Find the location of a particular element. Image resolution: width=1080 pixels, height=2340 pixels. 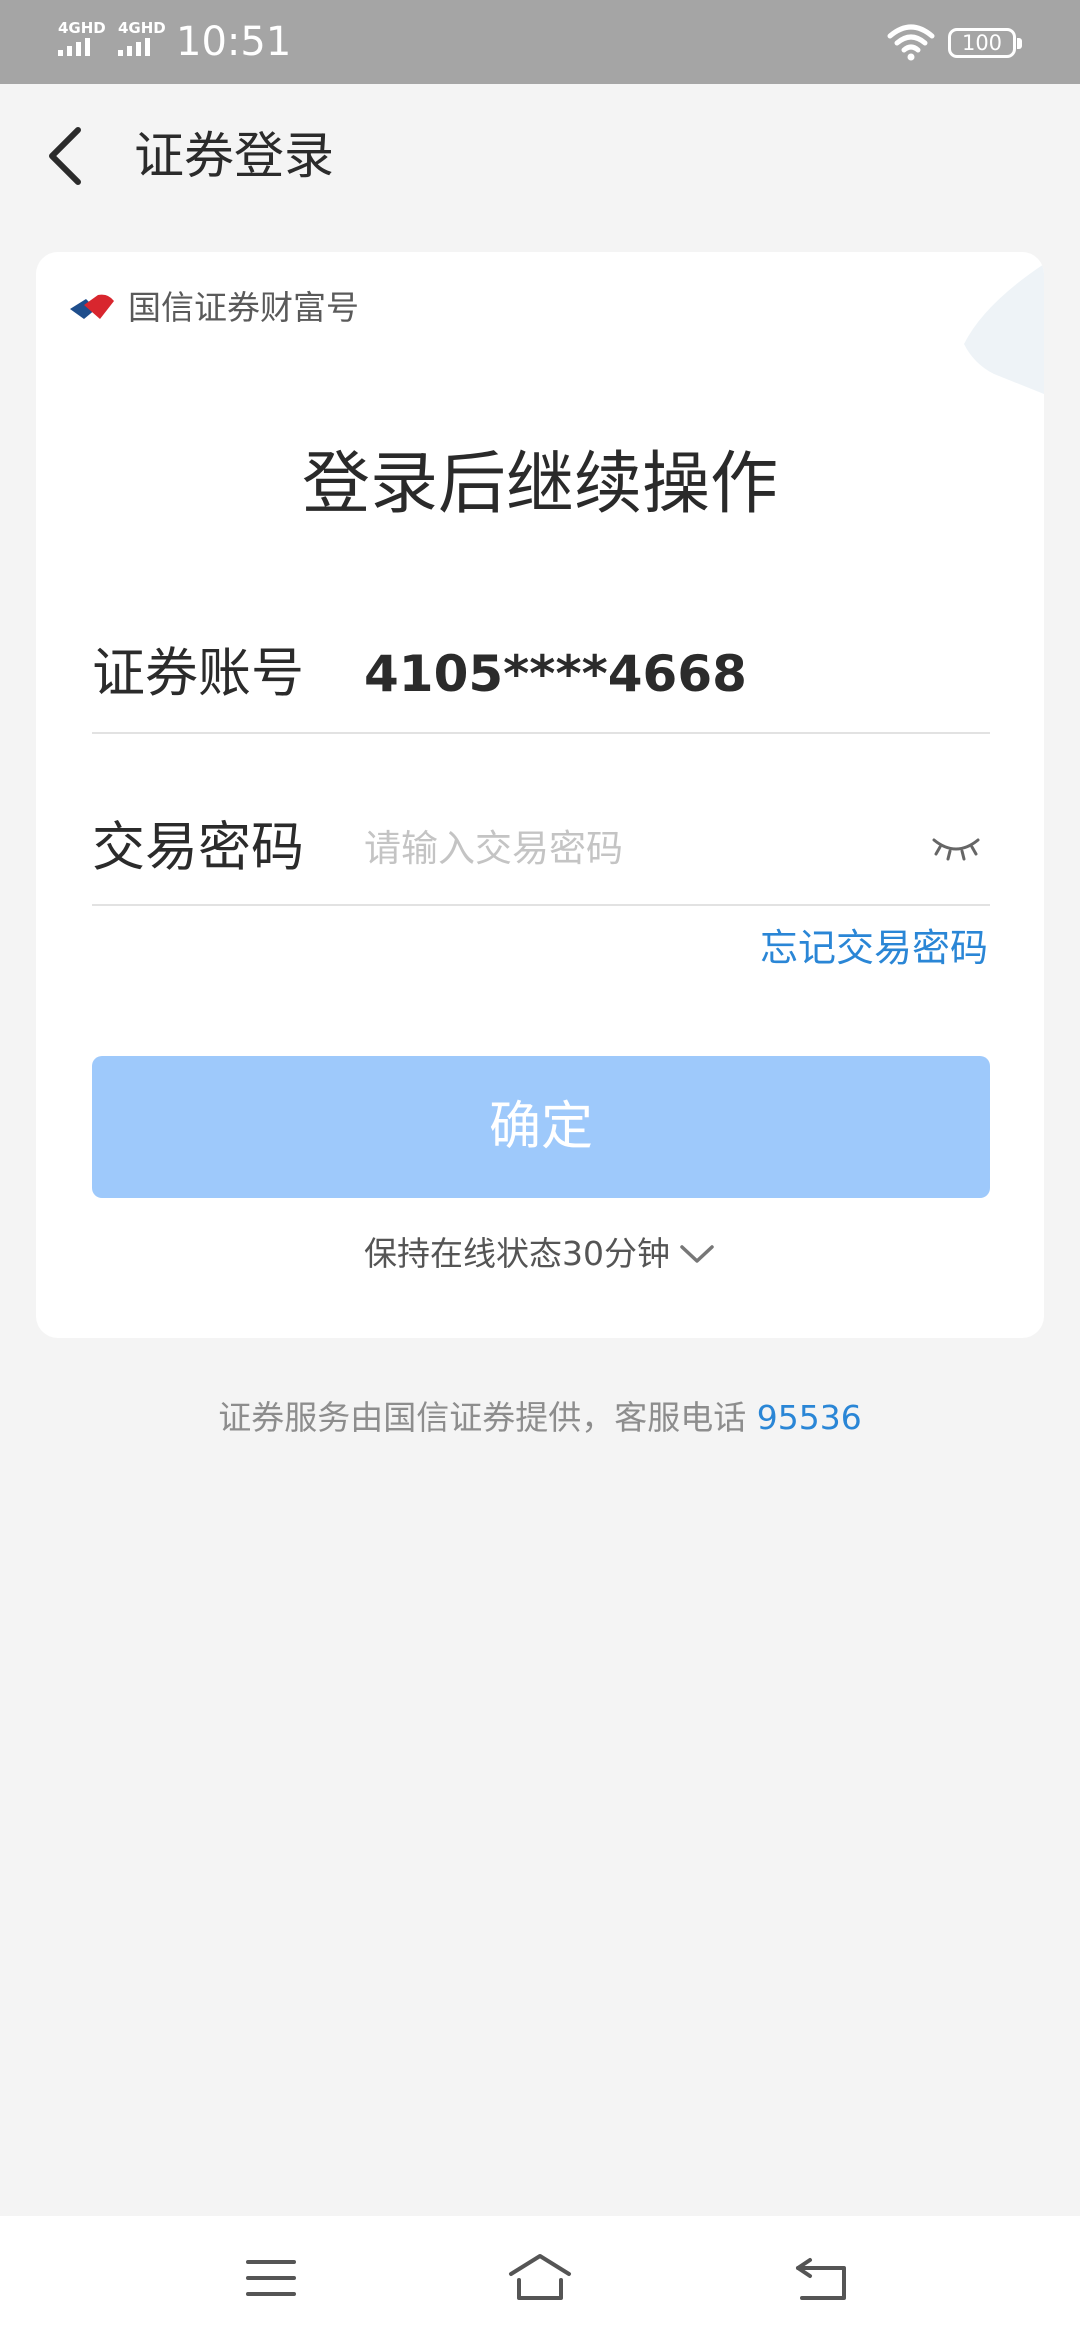

account-value: 4105****4668 is located at coordinates (555, 674).